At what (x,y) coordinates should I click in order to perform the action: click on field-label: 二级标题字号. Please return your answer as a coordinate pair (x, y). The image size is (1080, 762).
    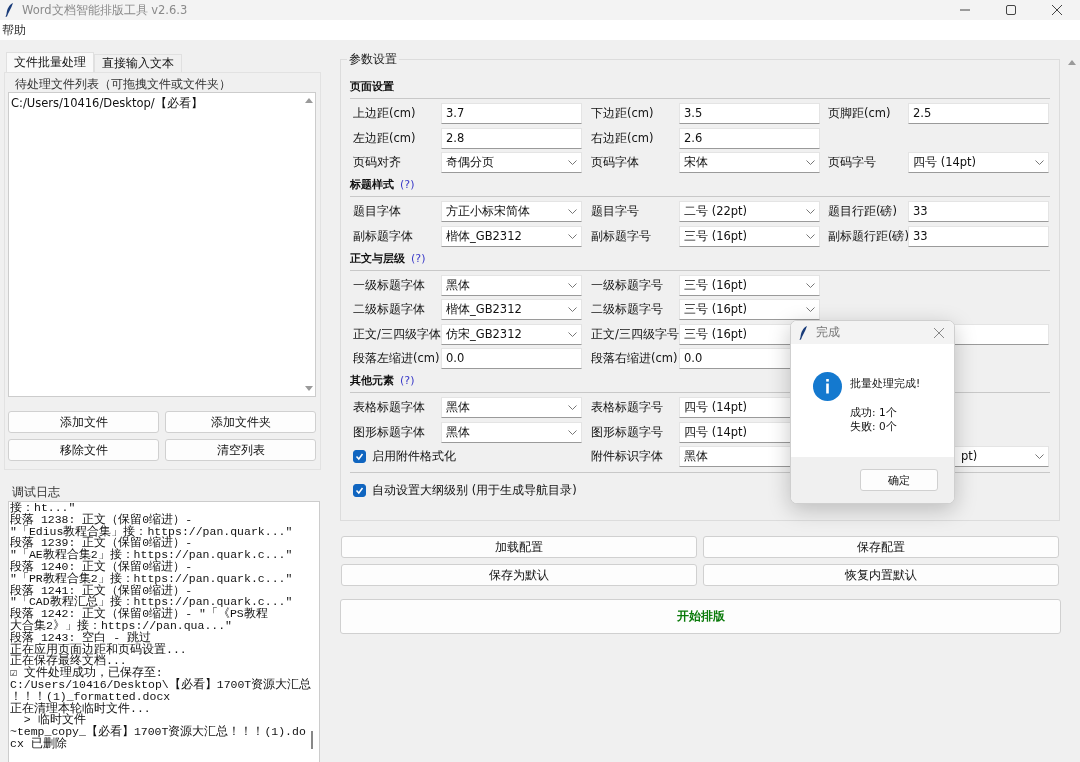
    Looking at the image, I should click on (627, 309).